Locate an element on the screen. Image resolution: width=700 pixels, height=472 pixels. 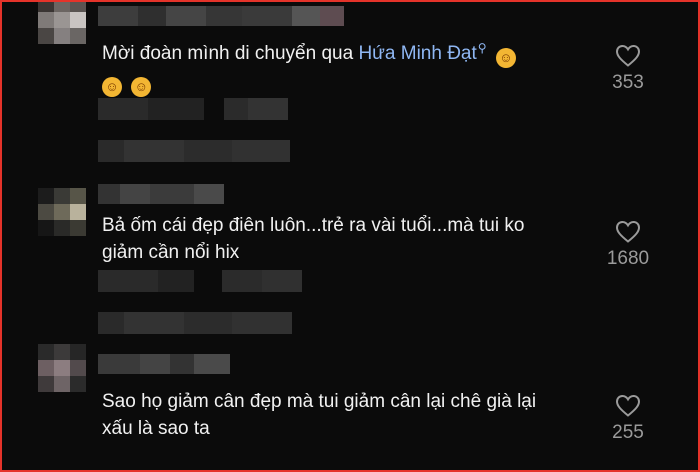
comment-text-line: xấu là sao ta is located at coordinates (156, 428).